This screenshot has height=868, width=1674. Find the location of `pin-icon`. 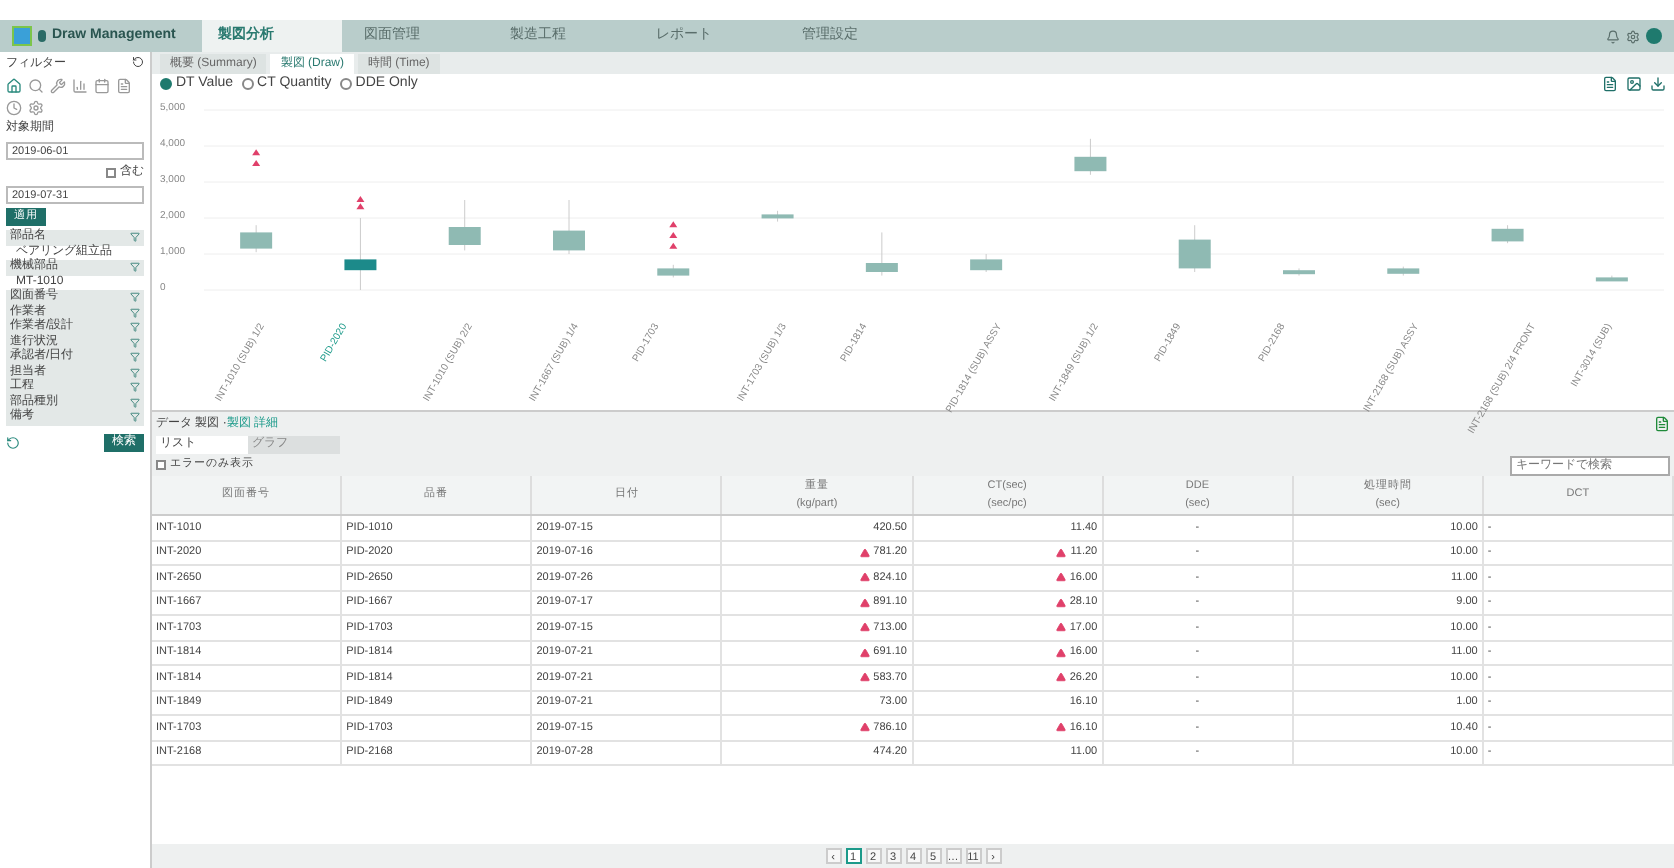

pin-icon is located at coordinates (42, 36).